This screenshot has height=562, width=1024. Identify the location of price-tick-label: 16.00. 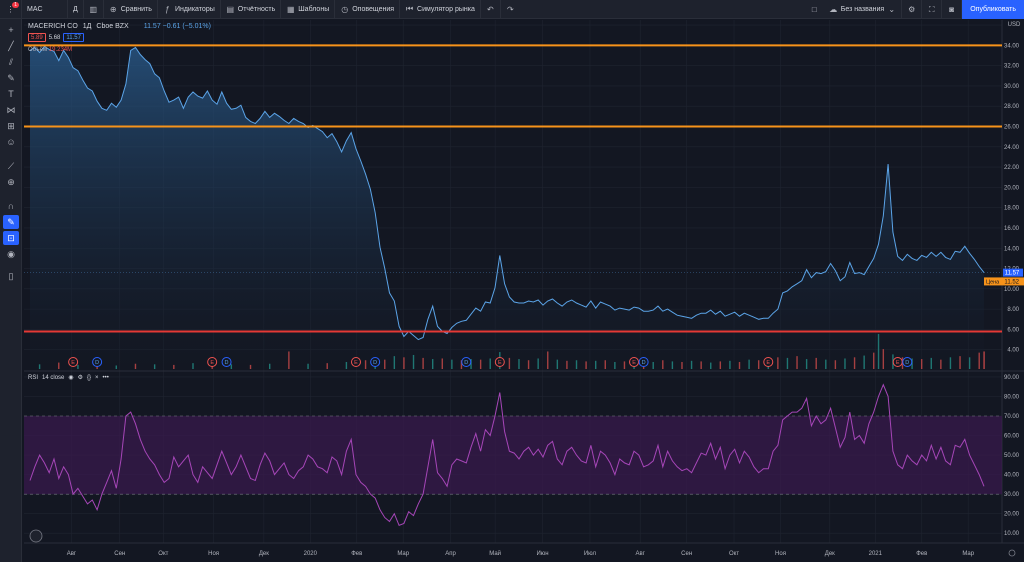
(1012, 229).